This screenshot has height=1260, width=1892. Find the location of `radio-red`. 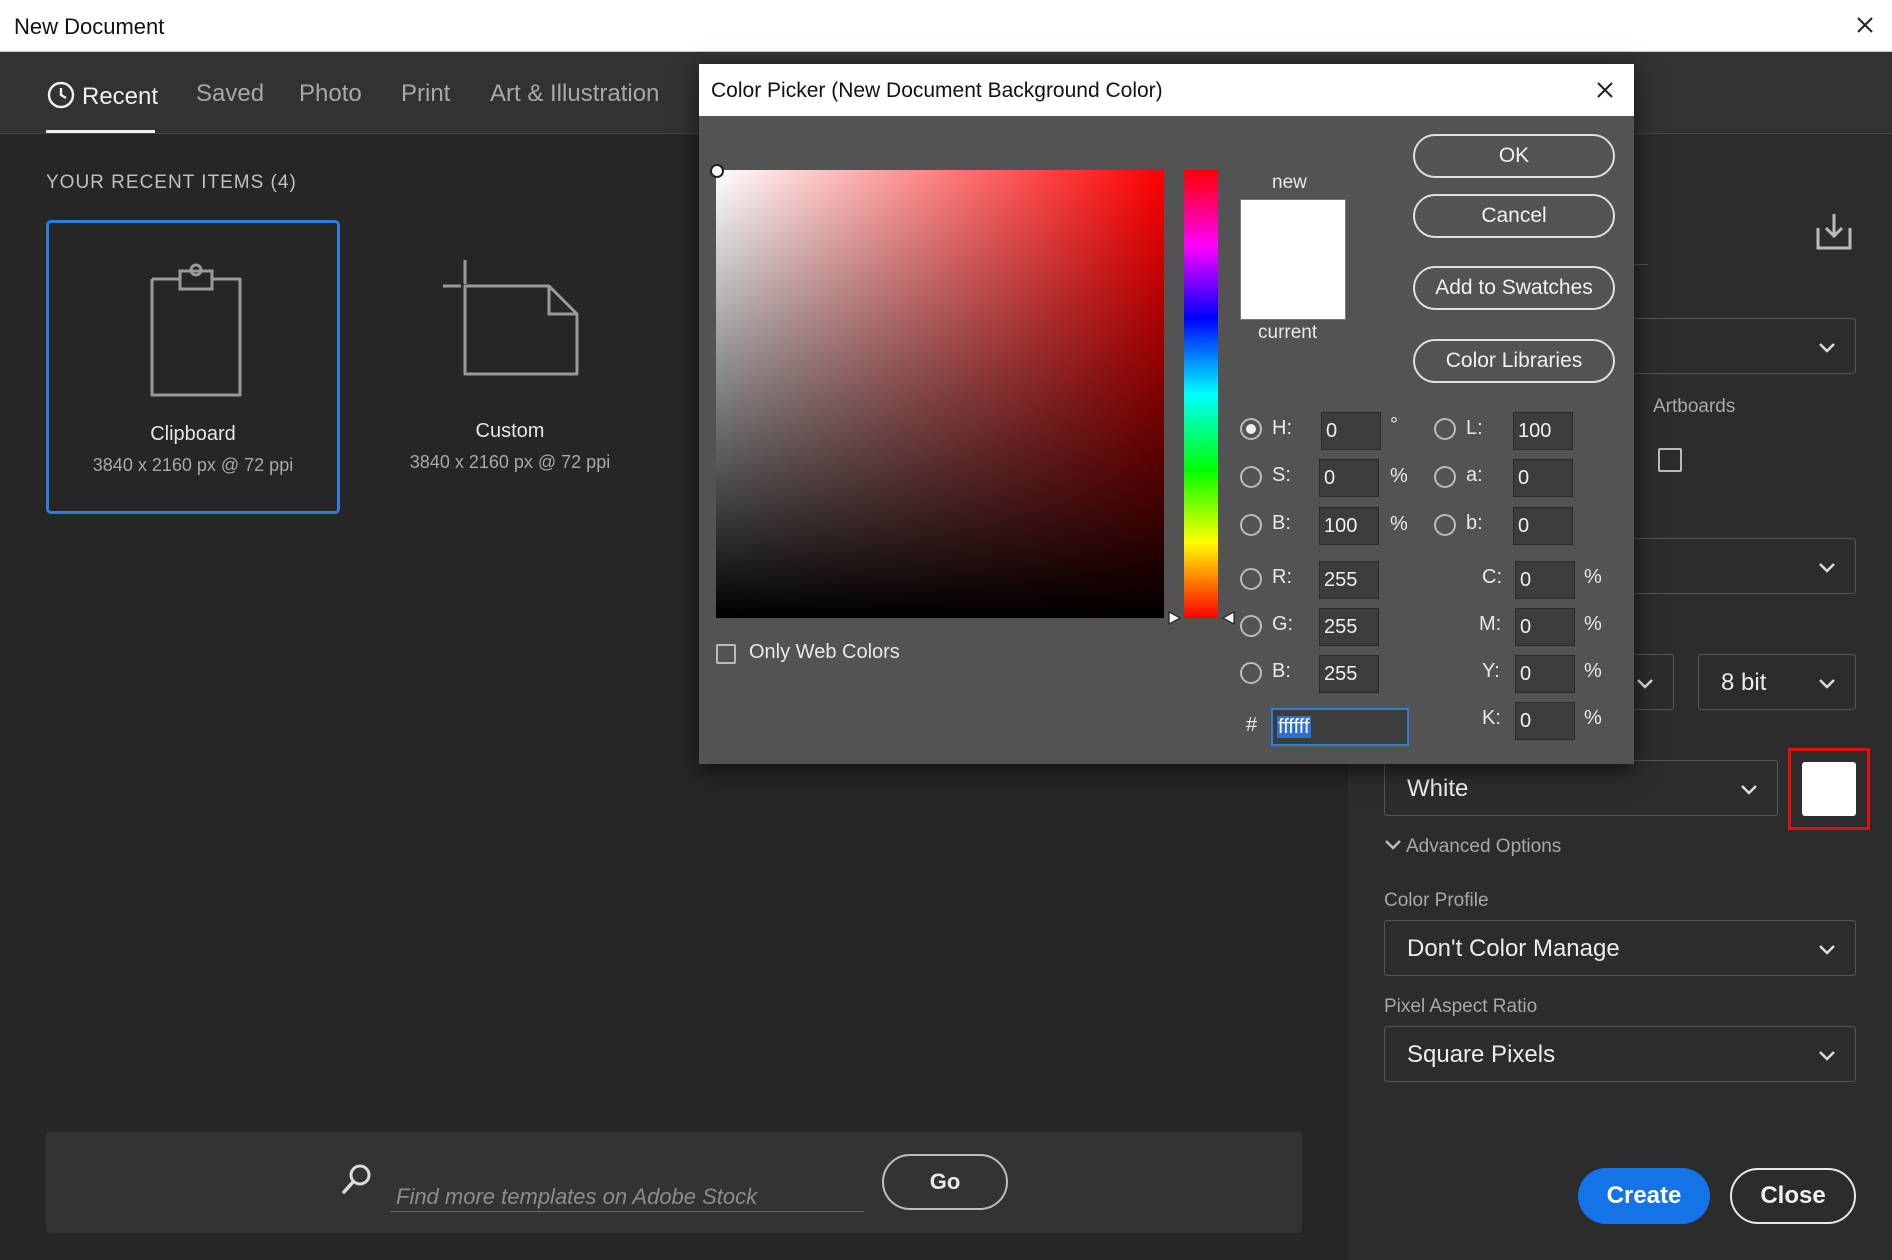

radio-red is located at coordinates (1251, 579).